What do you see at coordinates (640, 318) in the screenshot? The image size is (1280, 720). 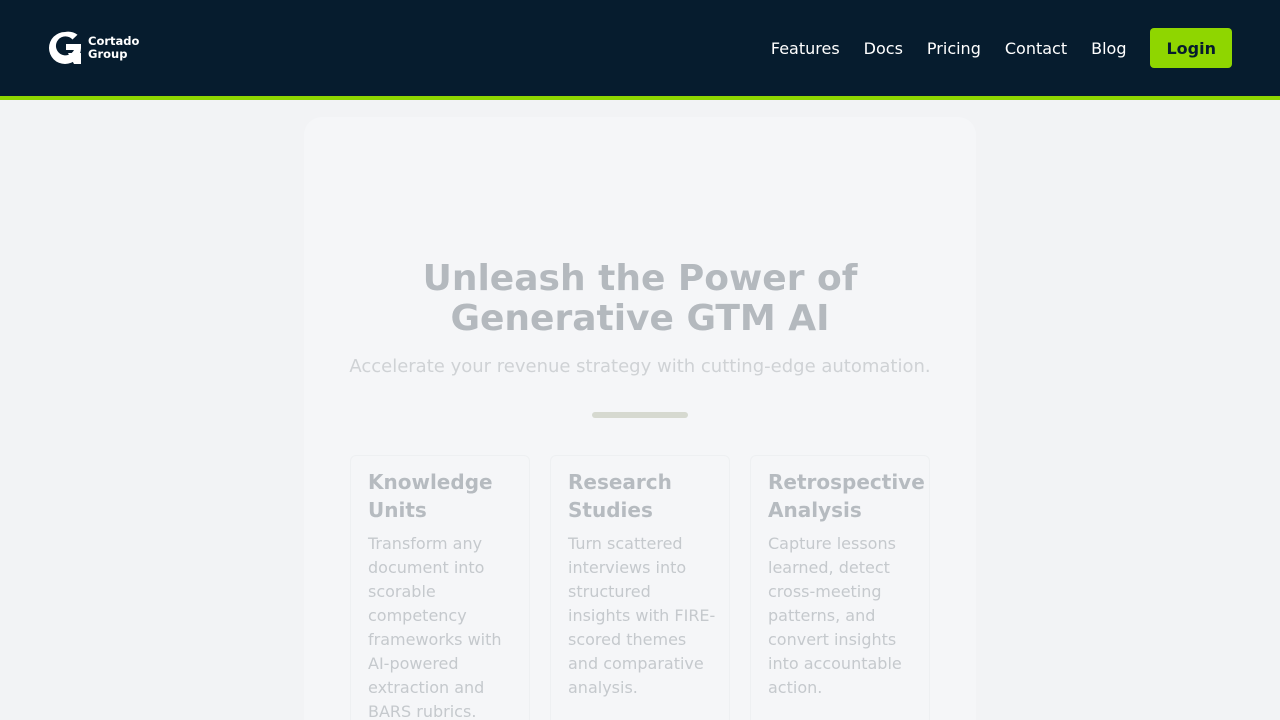 I see `hero-title-line2: Generative GTM AI` at bounding box center [640, 318].